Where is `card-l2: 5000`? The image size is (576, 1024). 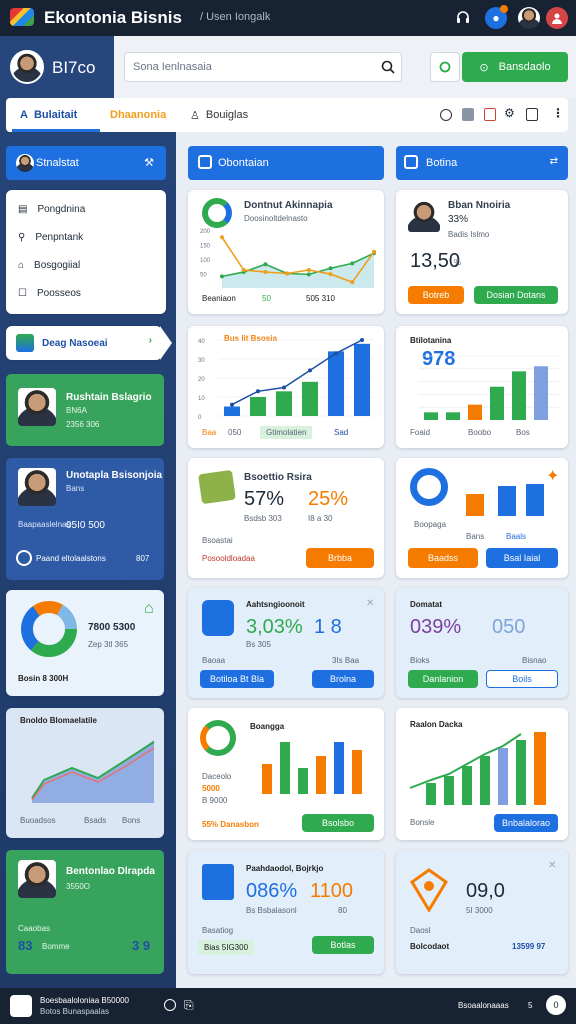
card-l2: 5000 is located at coordinates (211, 788).